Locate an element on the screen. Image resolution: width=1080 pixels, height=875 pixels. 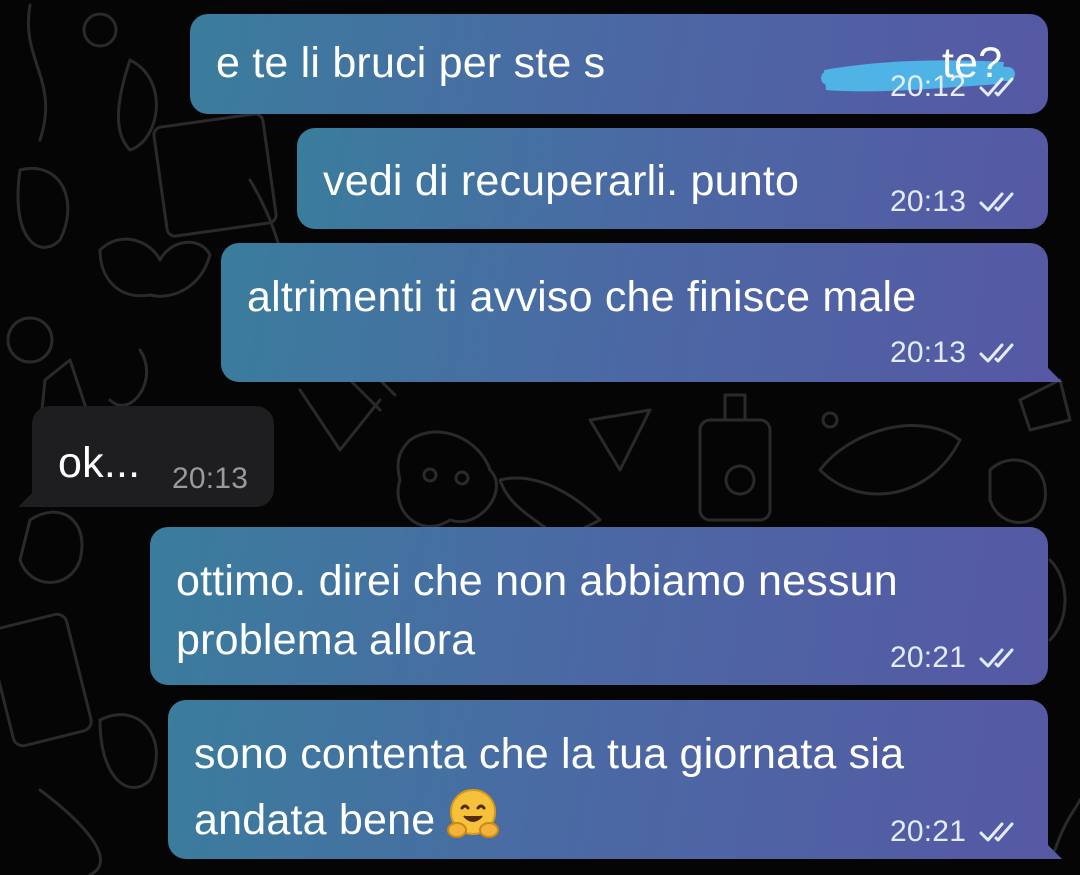
message-time: 20:12 is located at coordinates (928, 86).